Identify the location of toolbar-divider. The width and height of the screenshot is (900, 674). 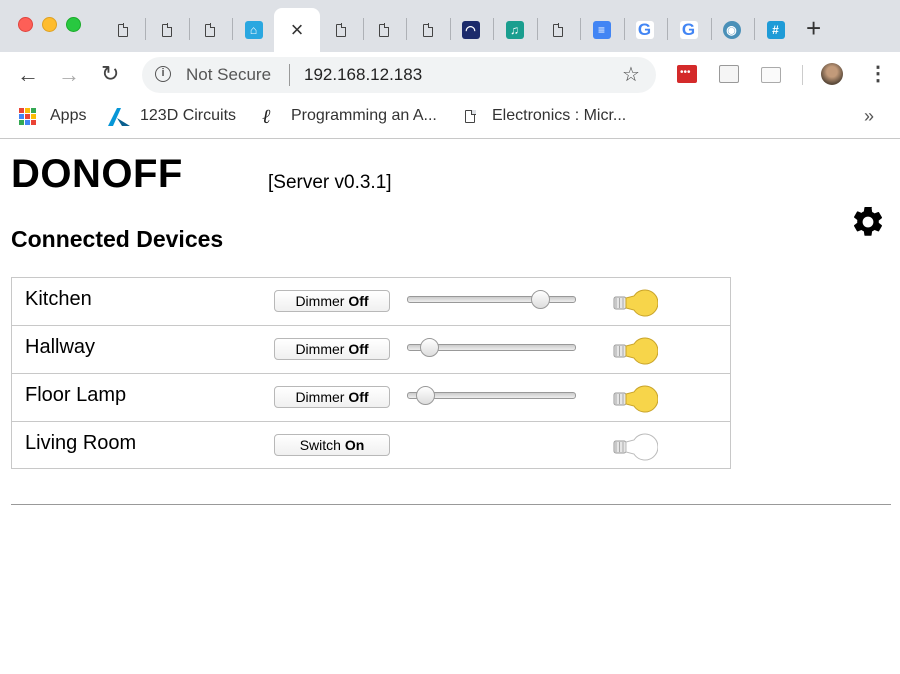
(802, 75).